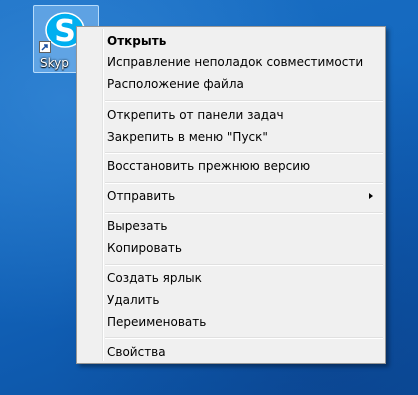 The width and height of the screenshot is (418, 395). I want to click on skype-logo-letter: S, so click(65, 31).